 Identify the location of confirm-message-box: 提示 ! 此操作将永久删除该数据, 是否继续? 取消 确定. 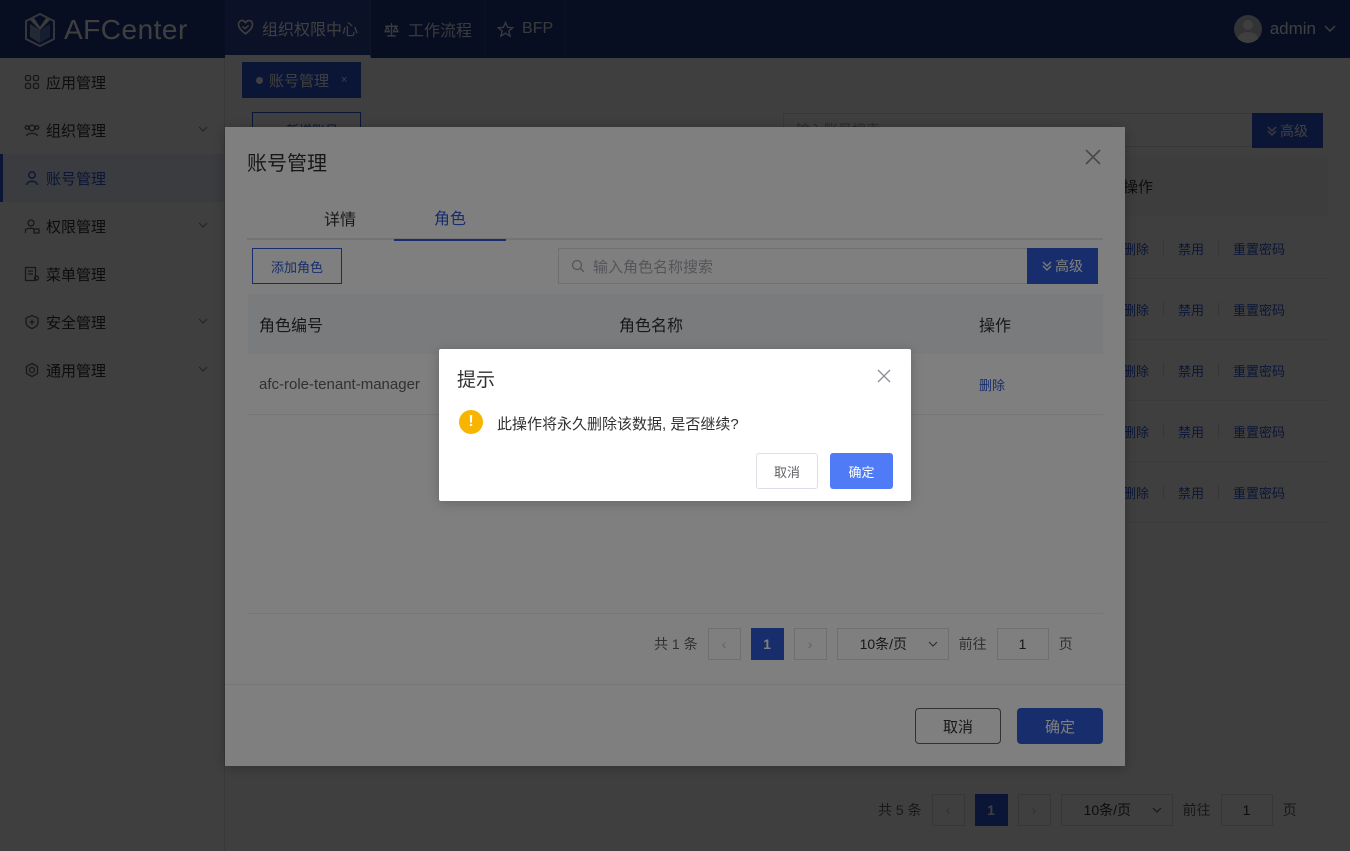
(675, 425).